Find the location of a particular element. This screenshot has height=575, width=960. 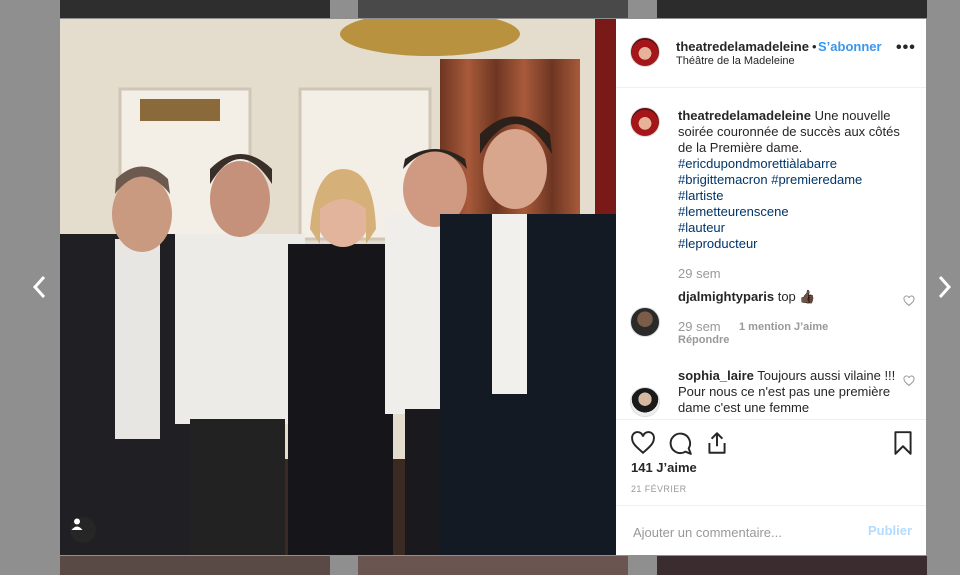

add-comment-bar: Publier is located at coordinates (771, 530).